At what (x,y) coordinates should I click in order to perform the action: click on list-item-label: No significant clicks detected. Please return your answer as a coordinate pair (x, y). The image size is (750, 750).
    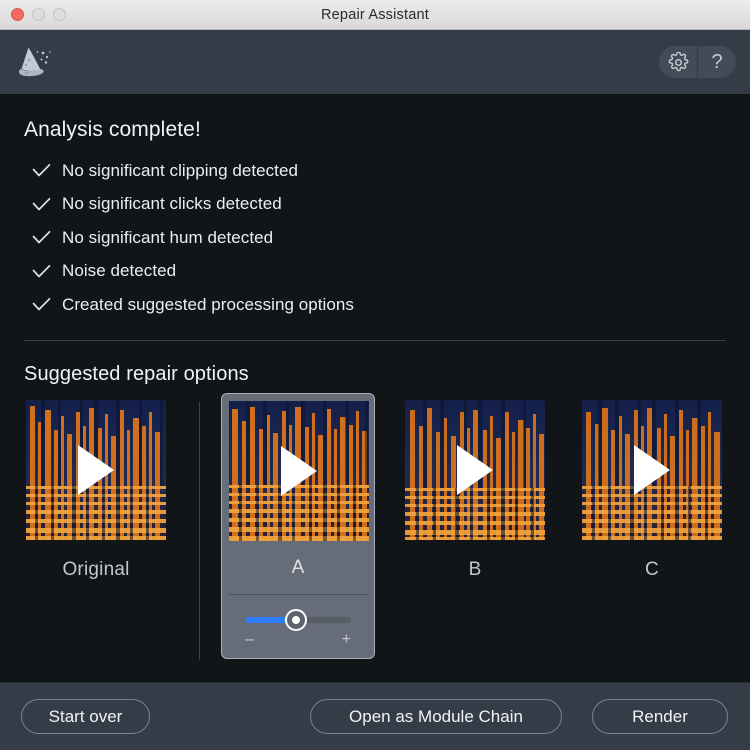
    Looking at the image, I should click on (172, 204).